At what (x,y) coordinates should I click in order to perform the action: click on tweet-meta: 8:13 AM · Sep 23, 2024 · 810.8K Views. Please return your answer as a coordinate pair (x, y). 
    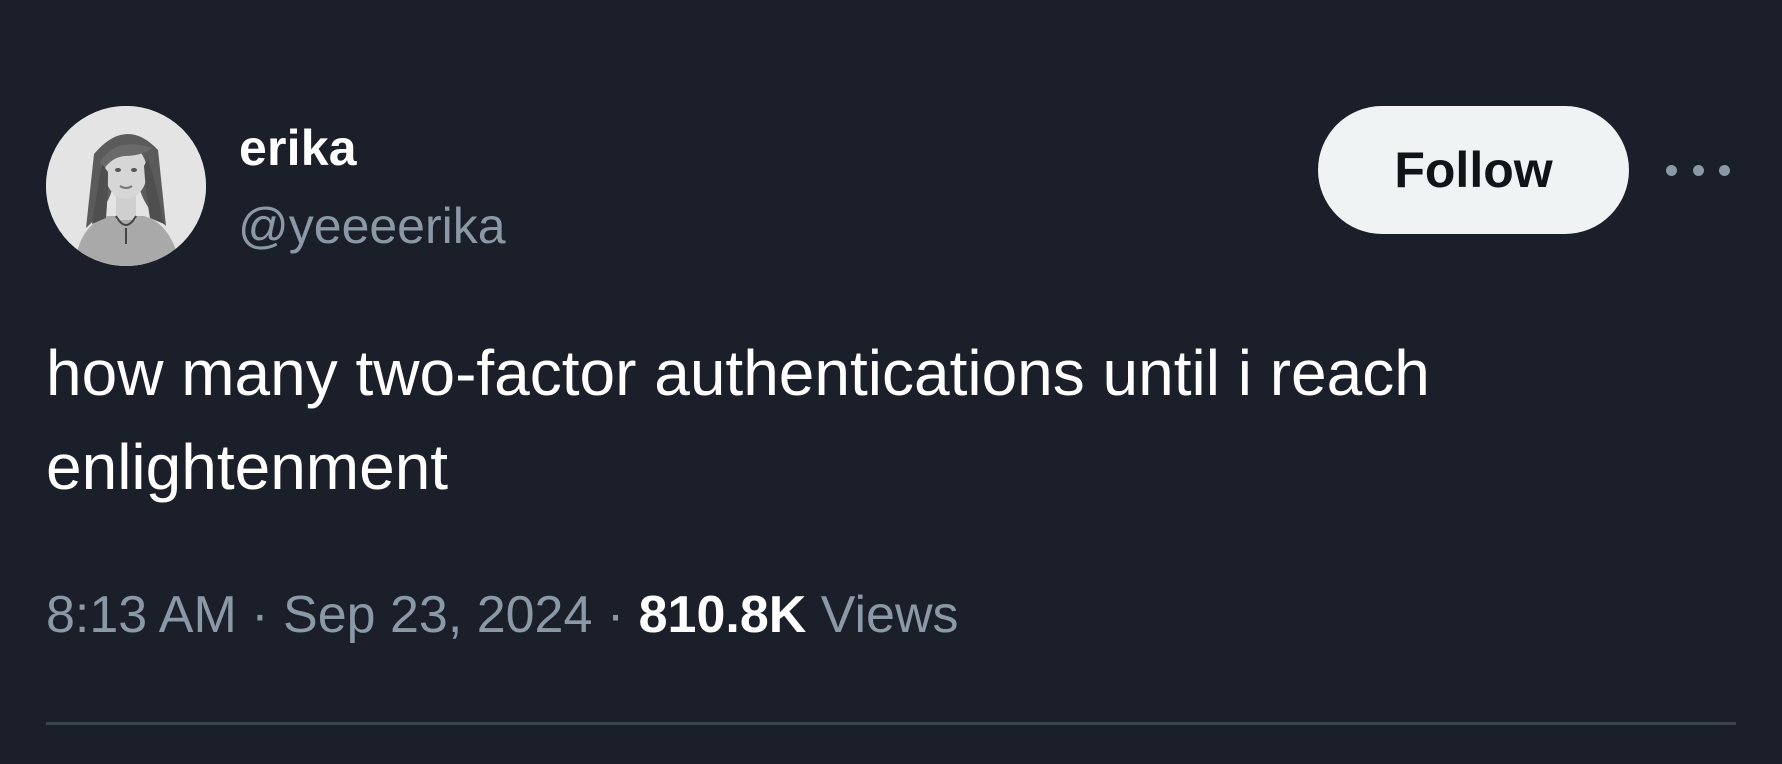
    Looking at the image, I should click on (502, 615).